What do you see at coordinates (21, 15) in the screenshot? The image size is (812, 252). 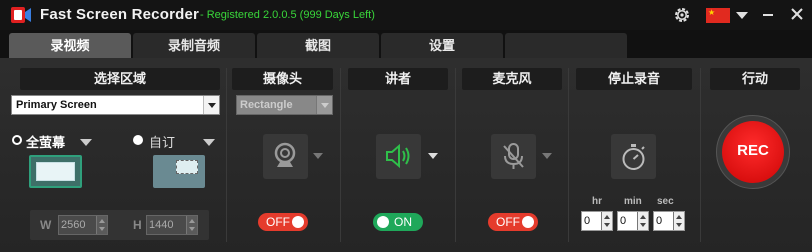 I see `camera-logo-icon` at bounding box center [21, 15].